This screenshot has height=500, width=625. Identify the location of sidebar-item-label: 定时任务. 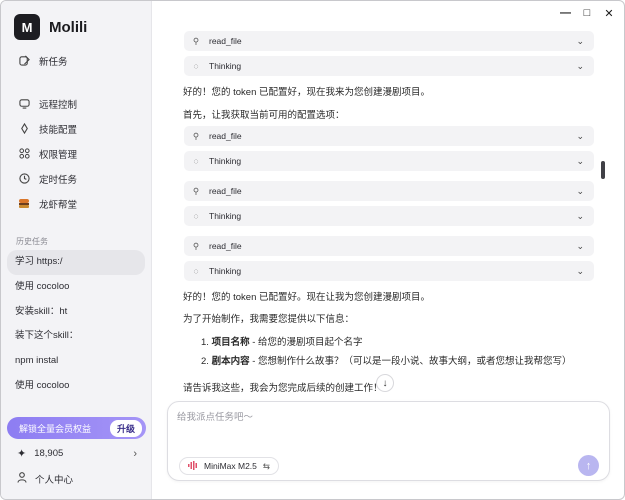
(58, 180).